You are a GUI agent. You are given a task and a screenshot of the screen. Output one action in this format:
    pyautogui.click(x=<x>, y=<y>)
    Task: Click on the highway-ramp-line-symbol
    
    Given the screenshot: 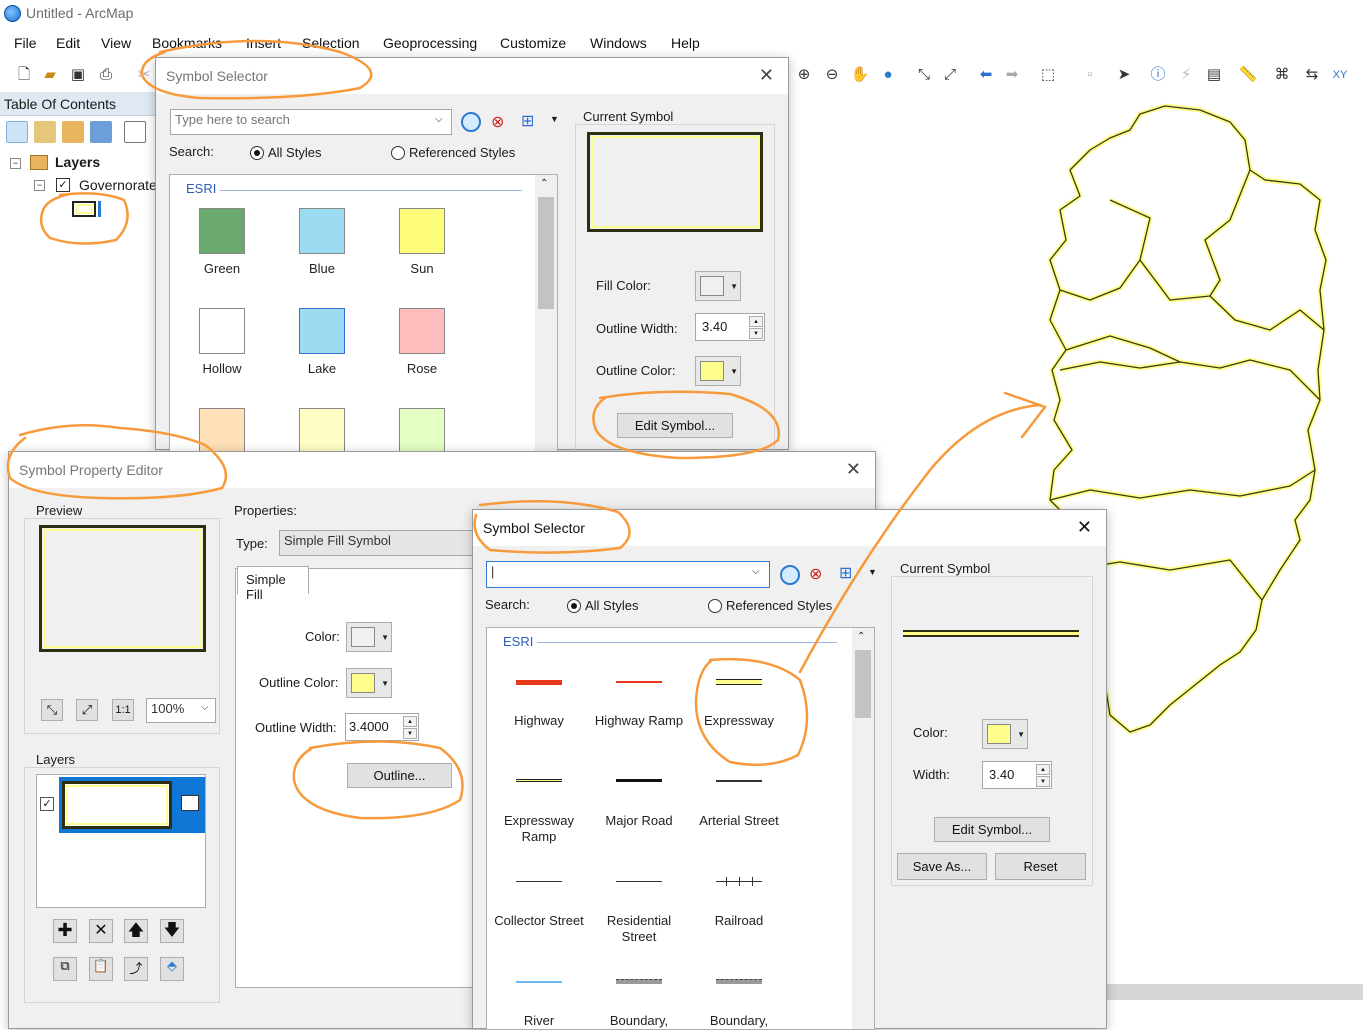 What is the action you would take?
    pyautogui.click(x=639, y=682)
    